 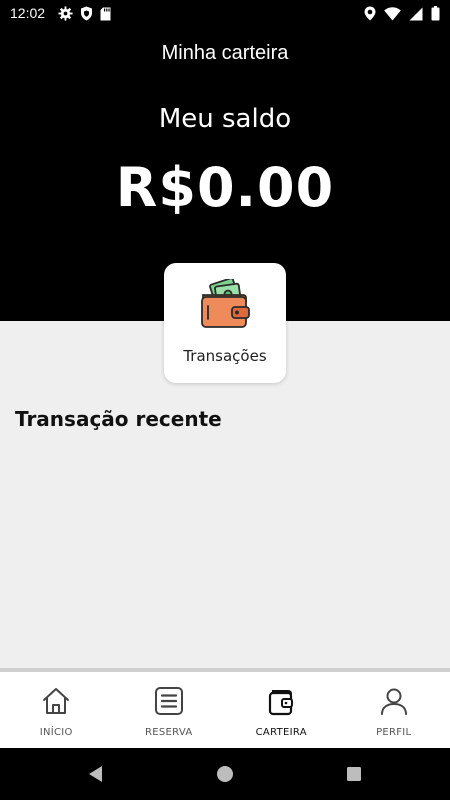 I want to click on transactions-button: Transações, so click(x=225, y=323).